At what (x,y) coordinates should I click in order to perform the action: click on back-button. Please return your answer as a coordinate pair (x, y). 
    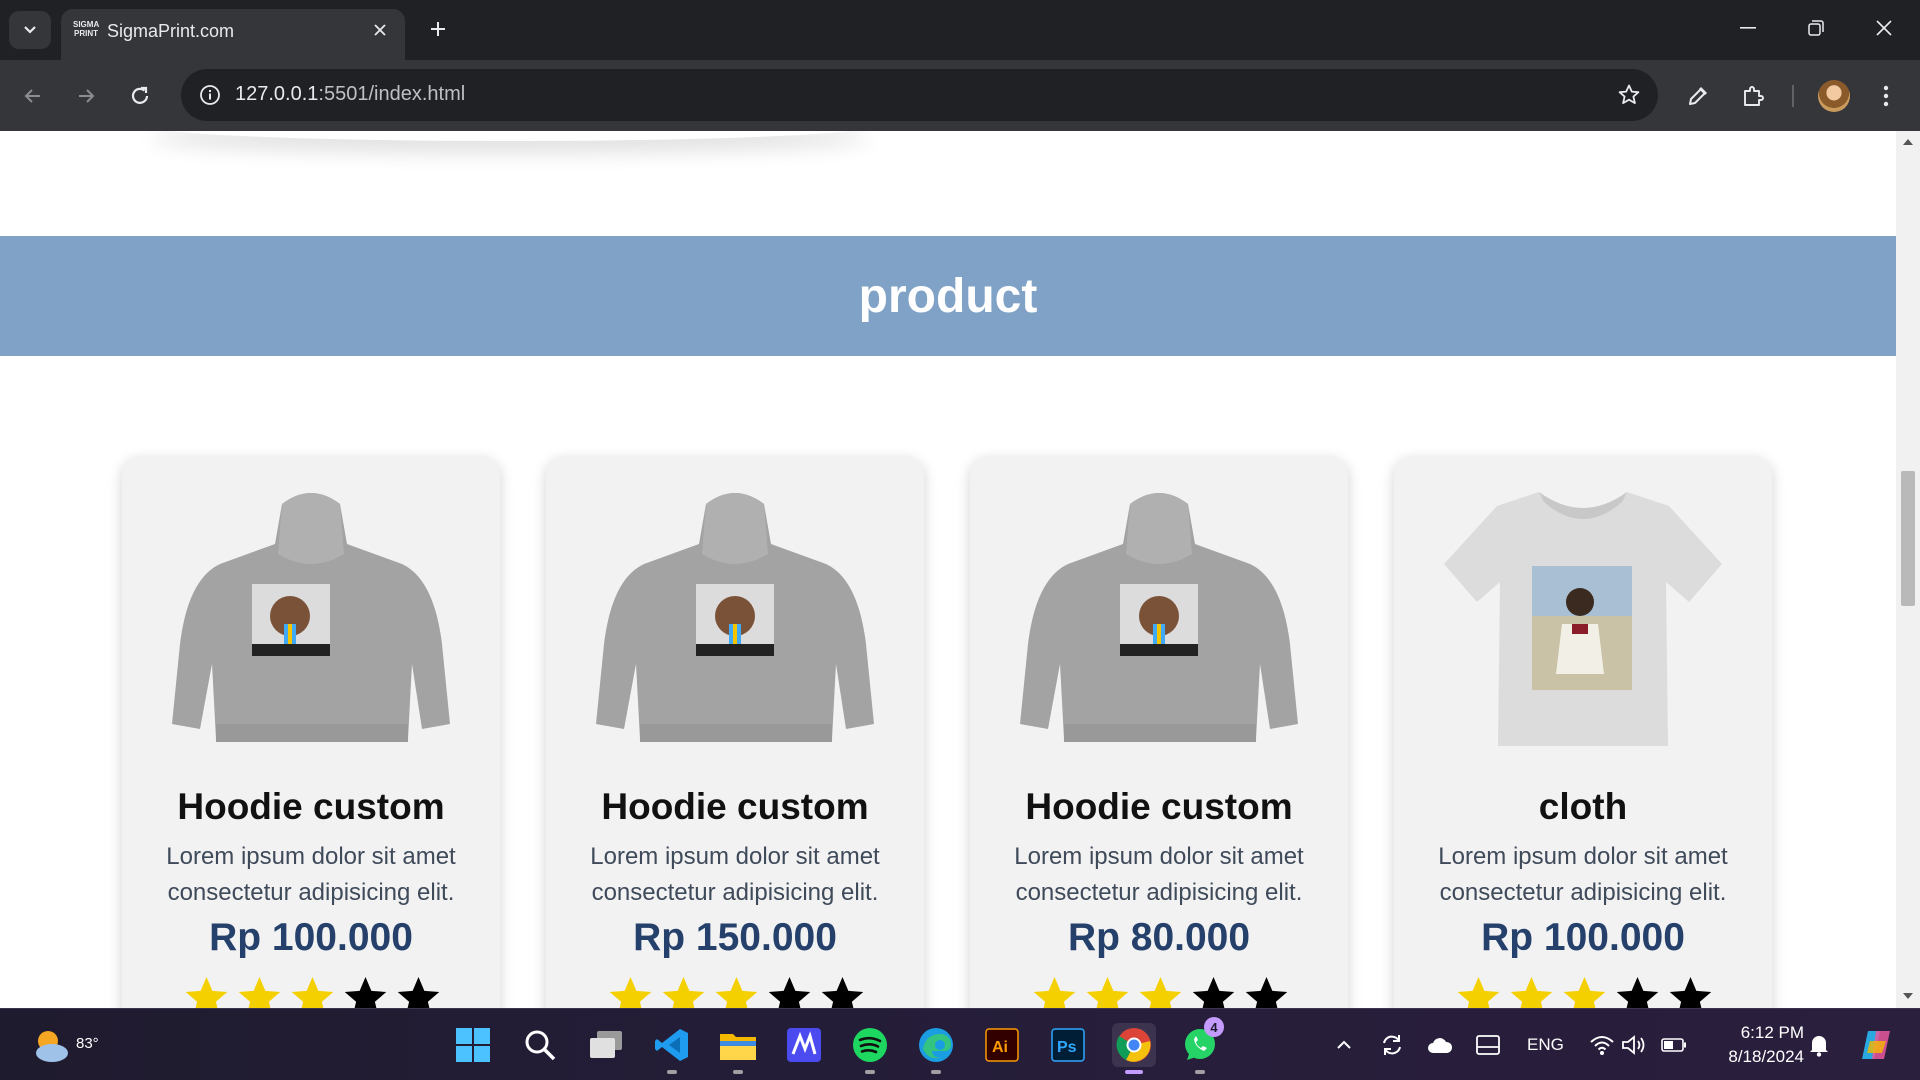
    Looking at the image, I should click on (33, 96).